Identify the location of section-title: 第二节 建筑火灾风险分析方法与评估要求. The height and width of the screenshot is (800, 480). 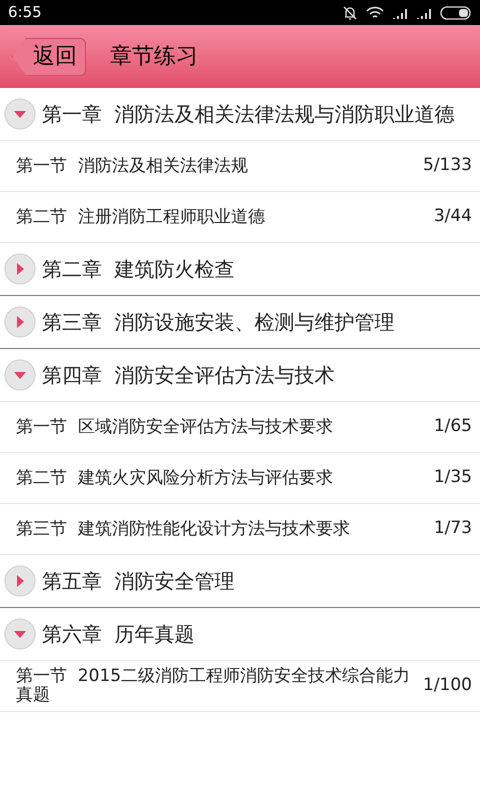
(175, 478).